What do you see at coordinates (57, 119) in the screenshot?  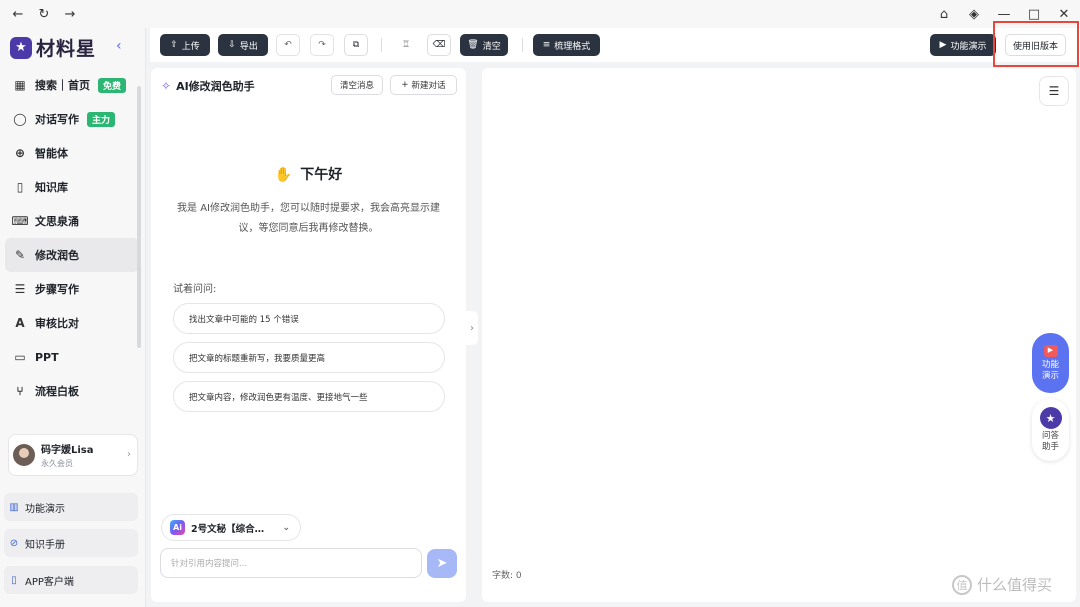 I see `sidebar-item-label: 对话写作` at bounding box center [57, 119].